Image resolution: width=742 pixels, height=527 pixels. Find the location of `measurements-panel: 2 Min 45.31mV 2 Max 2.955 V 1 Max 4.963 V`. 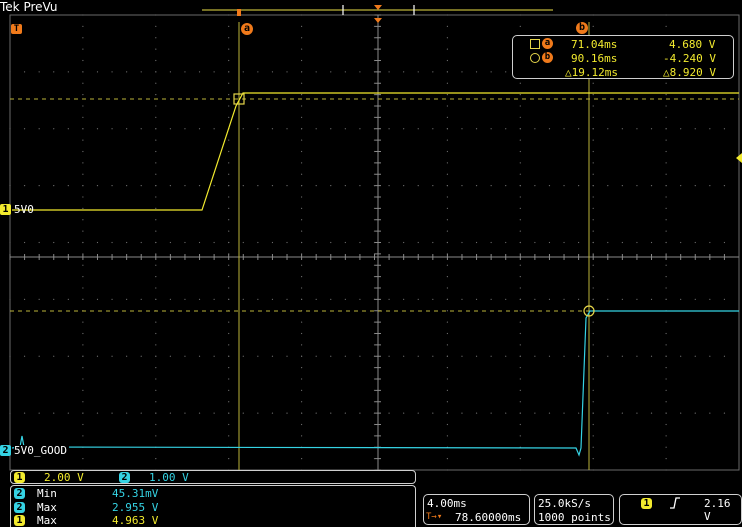

measurements-panel: 2 Min 45.31mV 2 Max 2.955 V 1 Max 4.963 V is located at coordinates (213, 506).